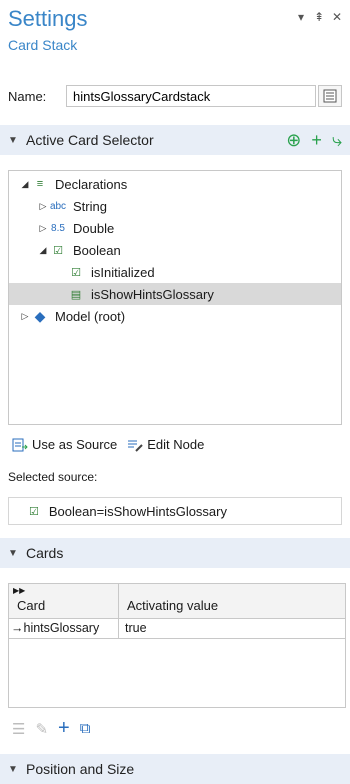 This screenshot has height=784, width=350. What do you see at coordinates (94, 228) in the screenshot?
I see `tree-item-label: Double` at bounding box center [94, 228].